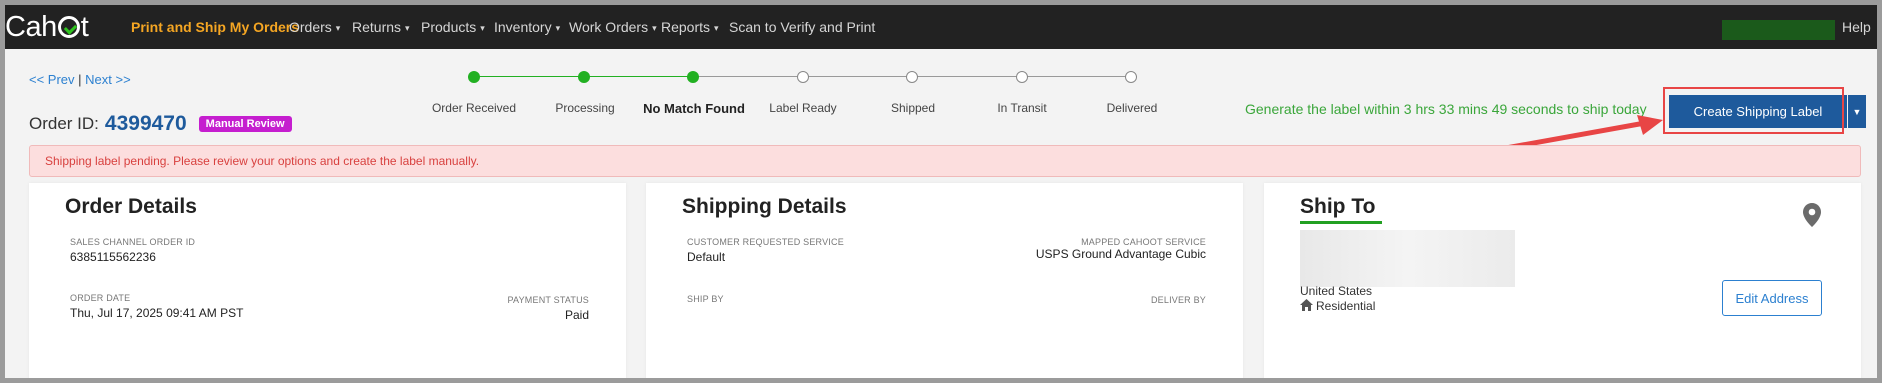  I want to click on step-dot-in-transit, so click(1022, 77).